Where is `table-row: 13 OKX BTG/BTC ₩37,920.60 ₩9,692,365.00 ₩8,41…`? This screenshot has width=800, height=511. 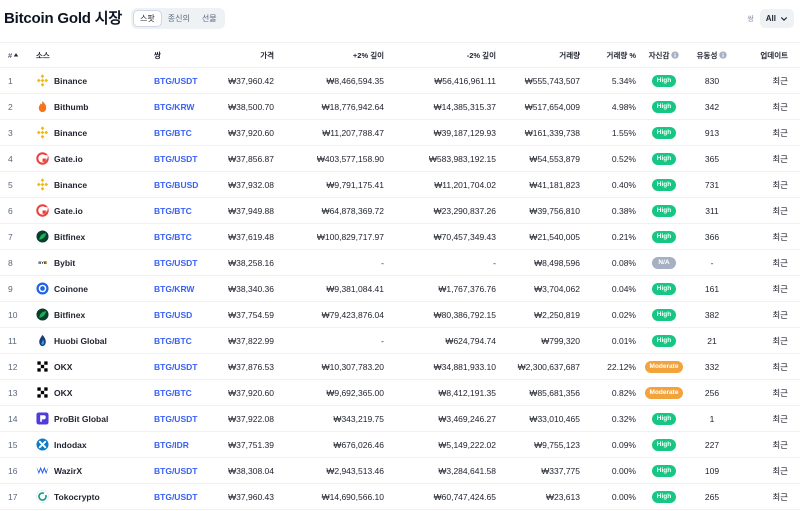
table-row: 13 OKX BTG/BTC ₩37,920.60 ₩9,692,365.00 ₩8,41… is located at coordinates (400, 393).